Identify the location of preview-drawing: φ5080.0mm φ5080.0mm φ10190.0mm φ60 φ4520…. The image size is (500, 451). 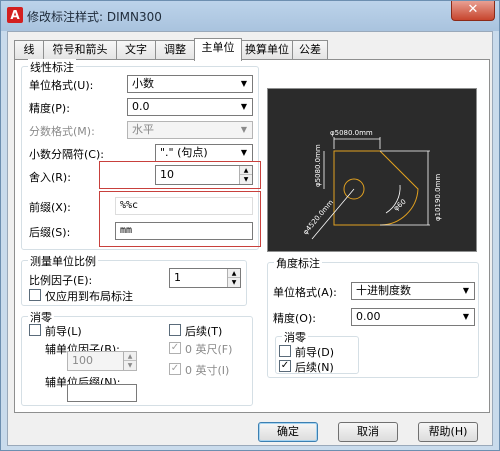
(371, 184).